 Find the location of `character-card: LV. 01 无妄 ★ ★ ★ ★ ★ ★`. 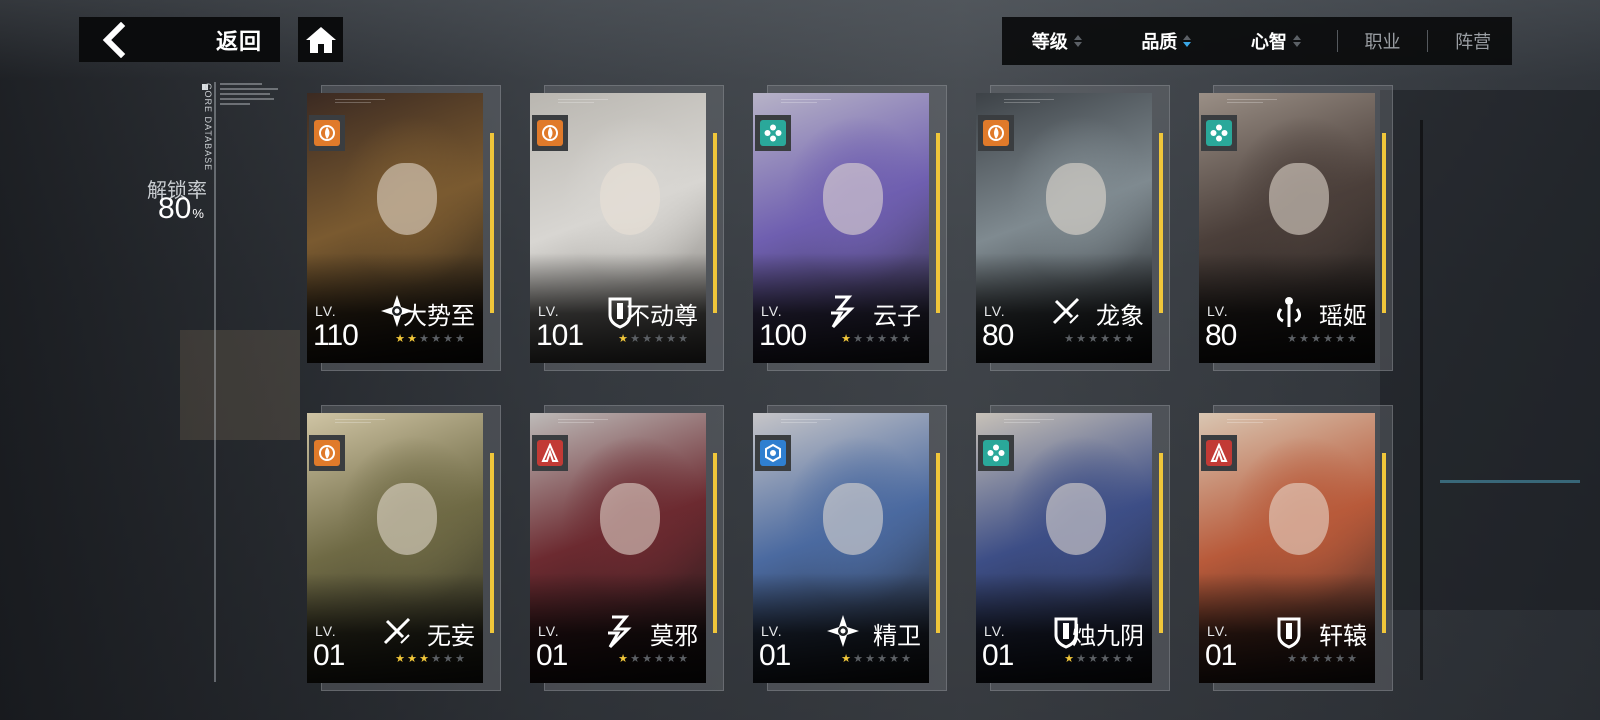

character-card: LV. 01 无妄 ★ ★ ★ ★ ★ ★ is located at coordinates (404, 548).